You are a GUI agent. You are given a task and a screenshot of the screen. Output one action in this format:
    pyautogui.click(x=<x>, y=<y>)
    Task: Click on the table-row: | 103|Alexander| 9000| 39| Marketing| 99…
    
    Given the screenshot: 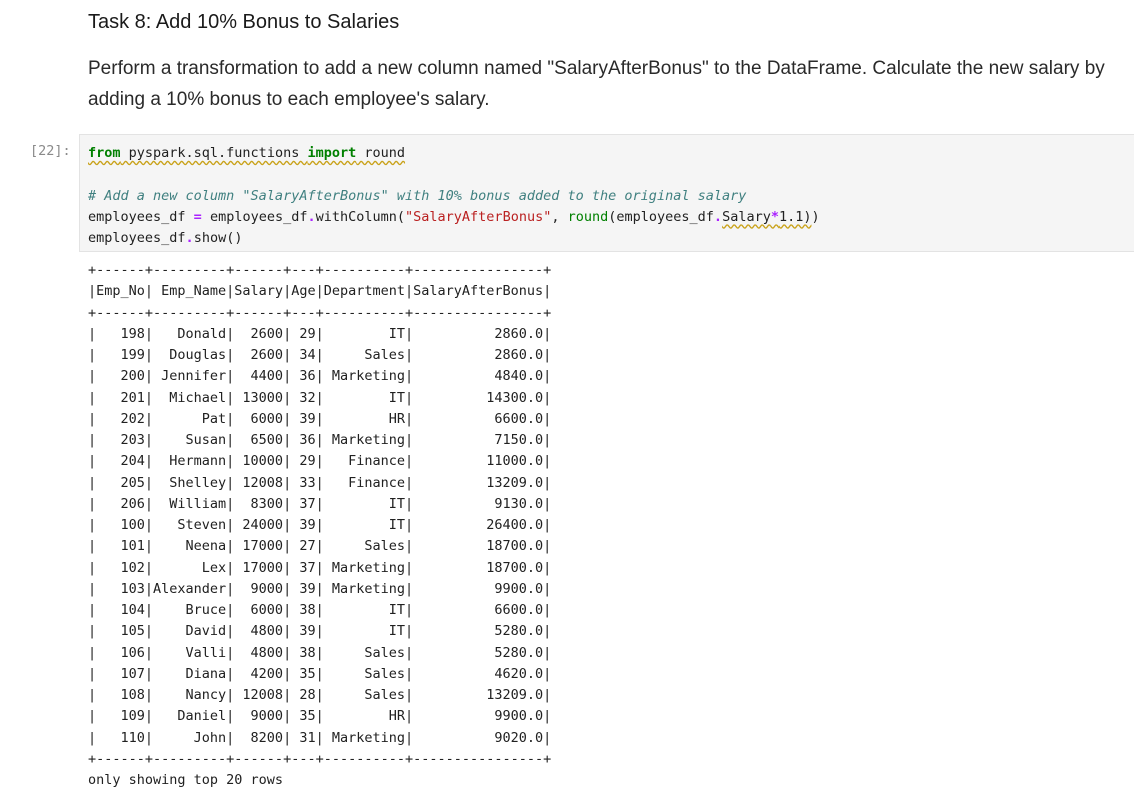 What is the action you would take?
    pyautogui.click(x=320, y=588)
    